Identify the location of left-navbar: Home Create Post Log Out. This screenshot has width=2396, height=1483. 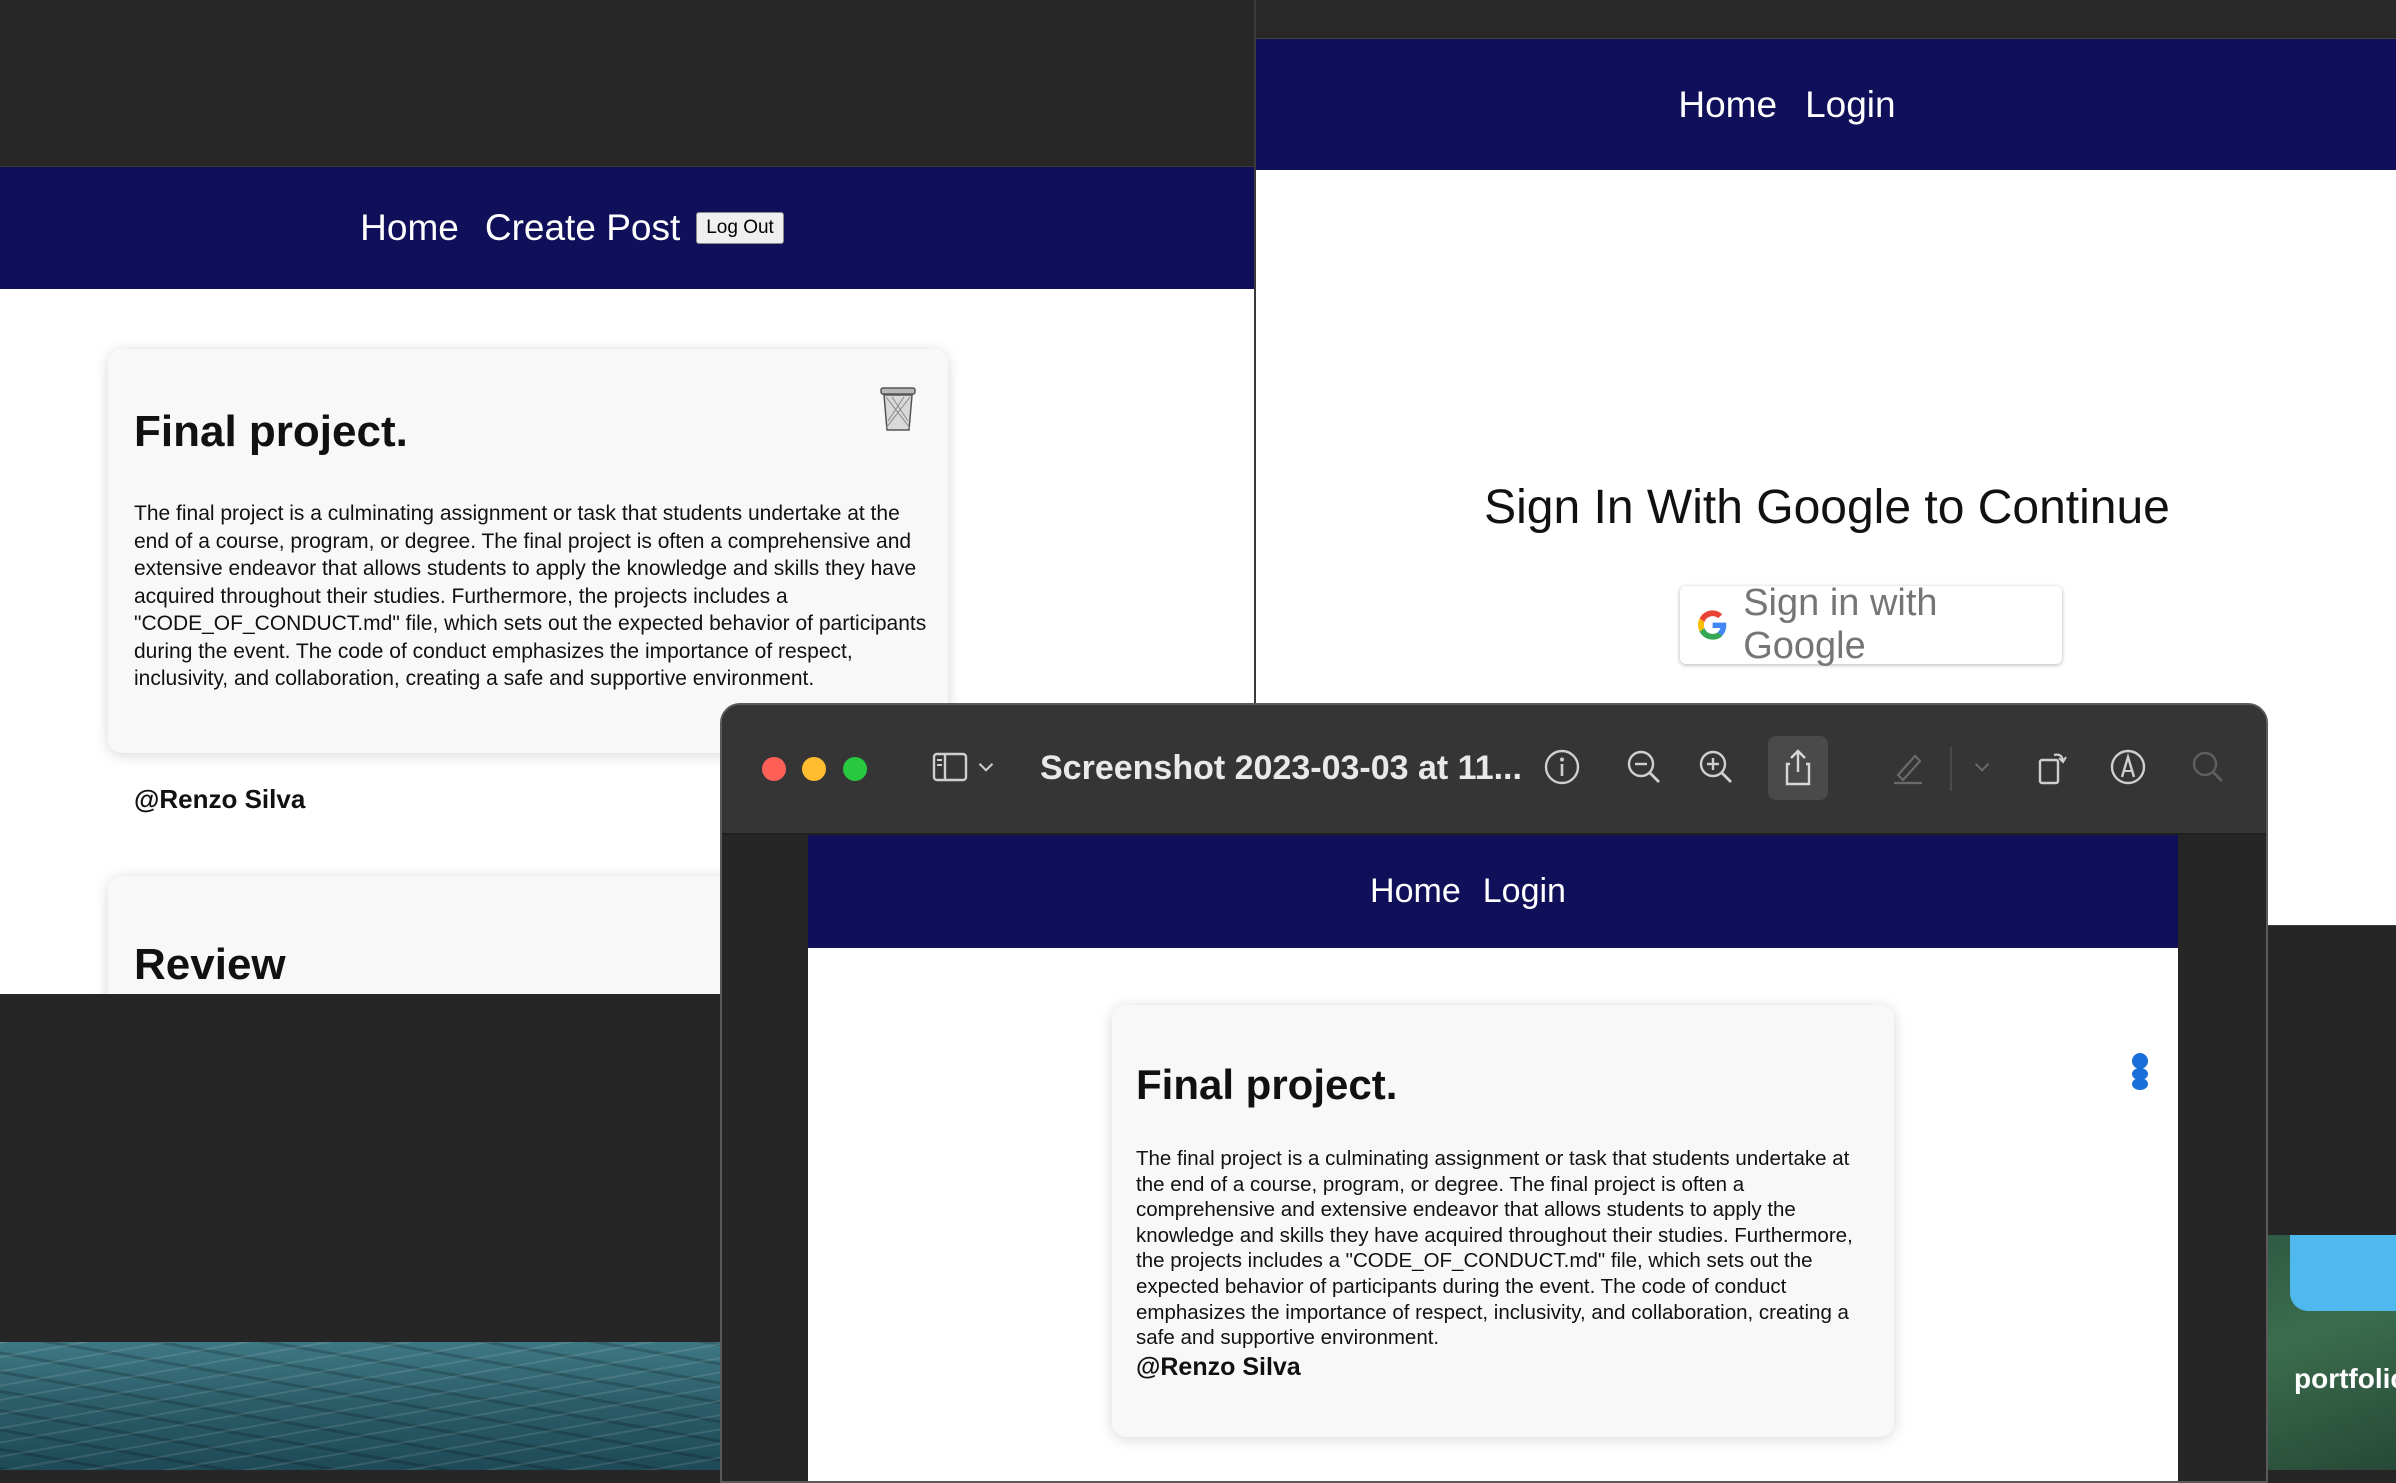
(627, 228).